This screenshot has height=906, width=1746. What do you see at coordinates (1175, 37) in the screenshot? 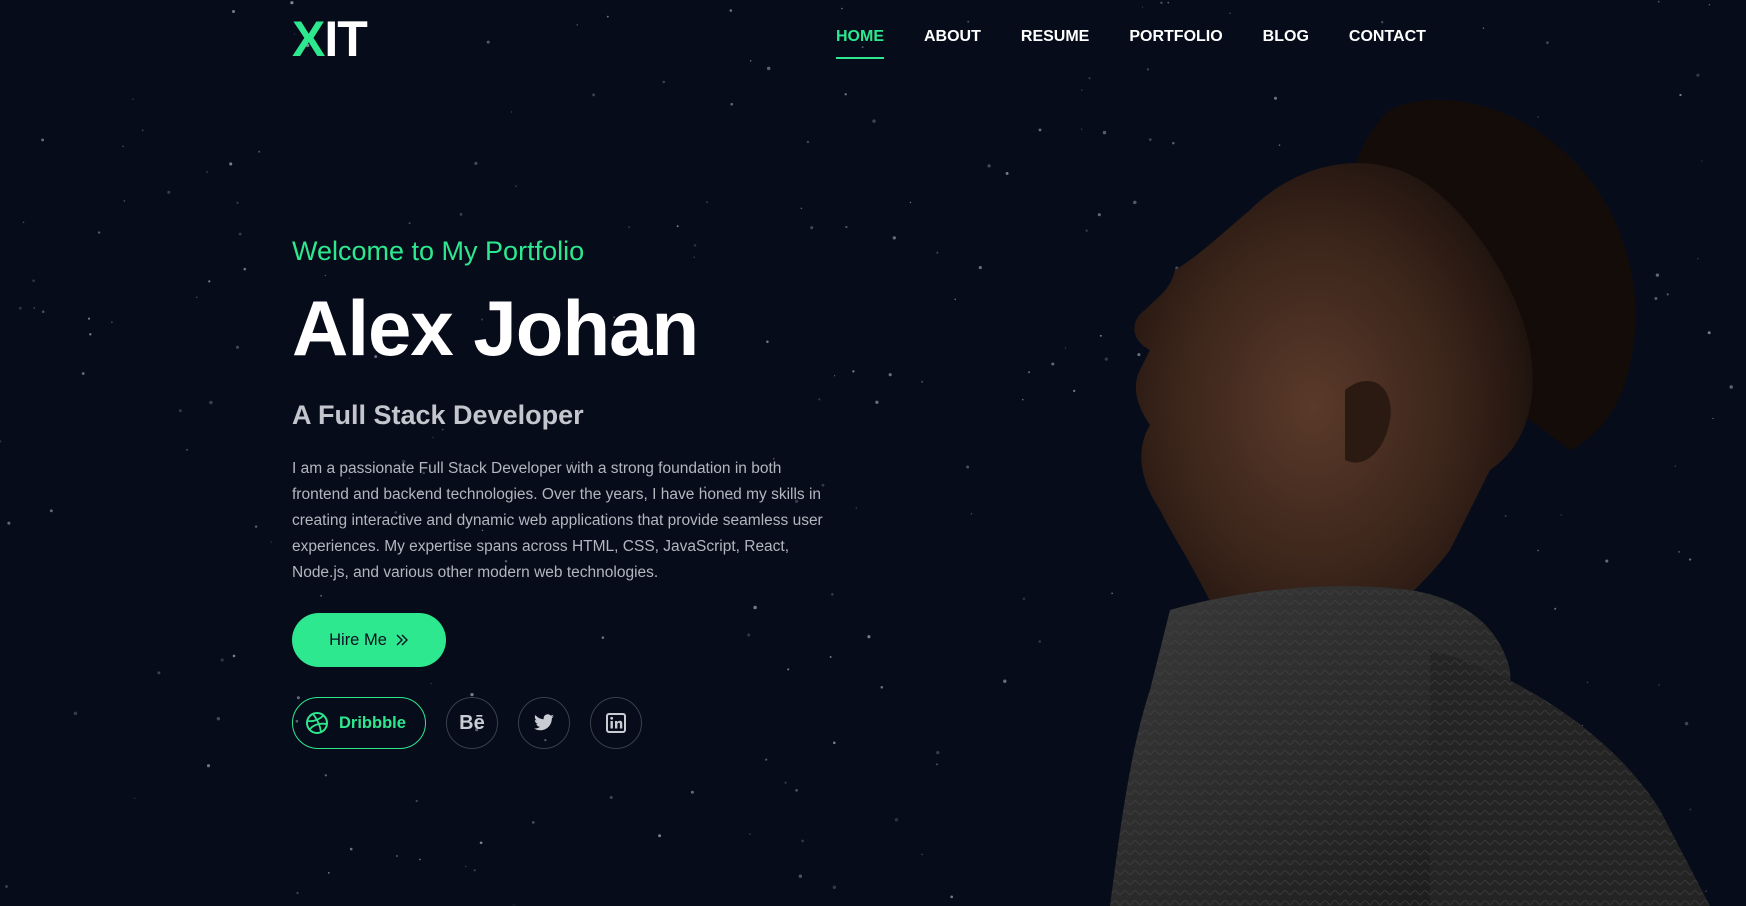
I see `nav-portfolio: PORTFOLIO` at bounding box center [1175, 37].